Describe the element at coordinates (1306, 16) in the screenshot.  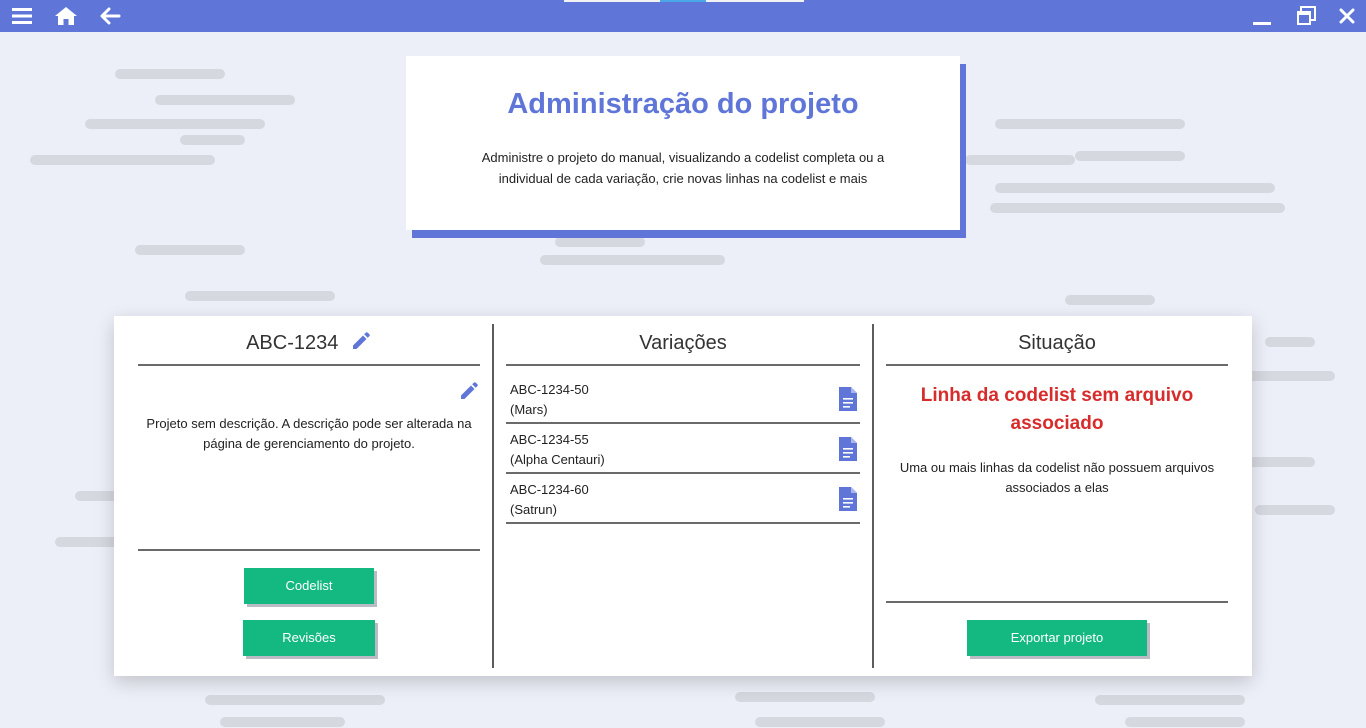
I see `restore-icon` at that location.